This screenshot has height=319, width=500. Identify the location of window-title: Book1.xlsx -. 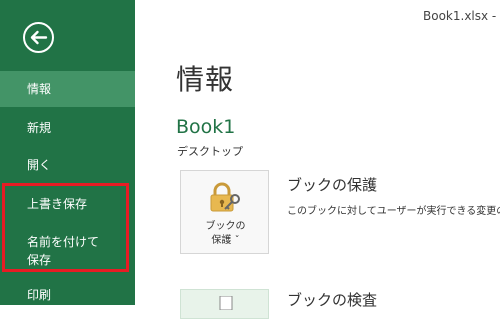
(460, 16).